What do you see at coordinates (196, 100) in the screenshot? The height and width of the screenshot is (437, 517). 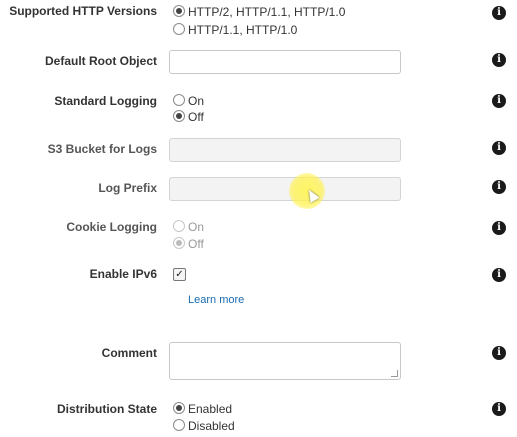 I see `standard-logging-on-label: On` at bounding box center [196, 100].